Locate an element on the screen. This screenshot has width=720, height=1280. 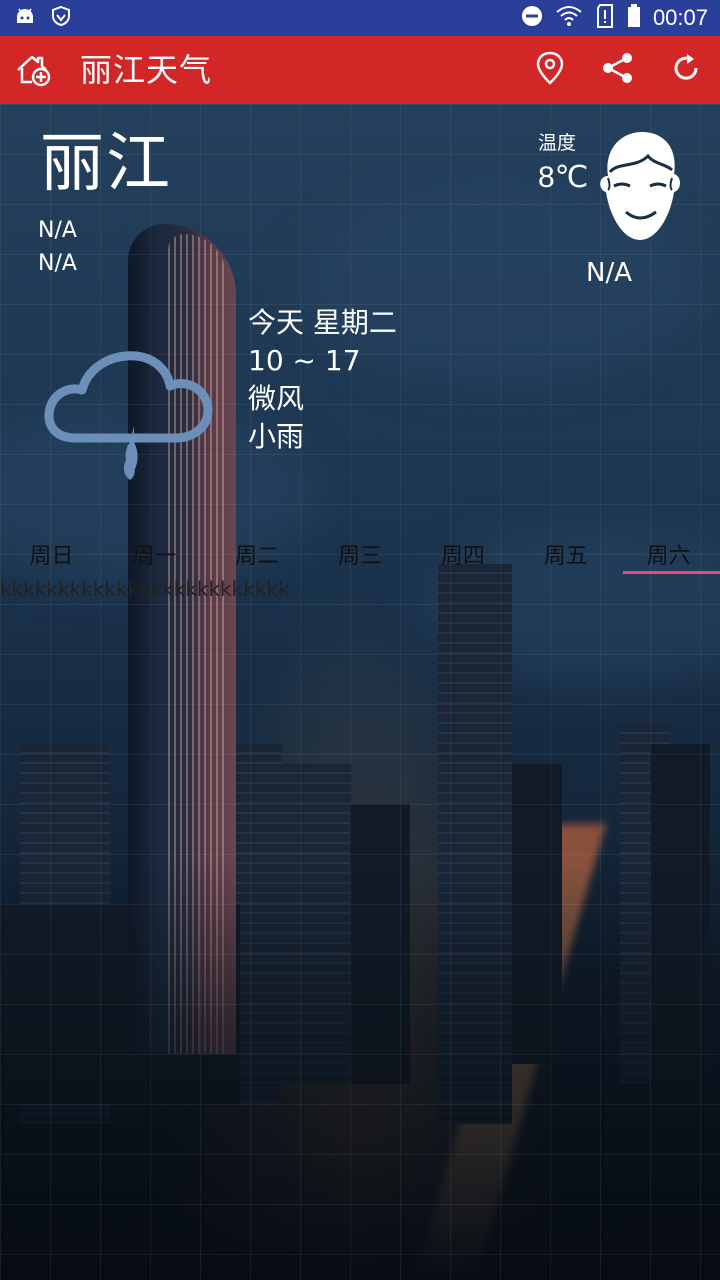
tab-wednesday: 周三 is located at coordinates (360, 557).